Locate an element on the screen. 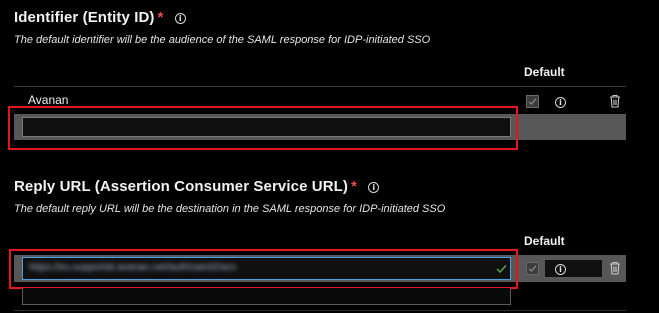 The width and height of the screenshot is (659, 313). reply-url-actions-bg is located at coordinates (573, 268).